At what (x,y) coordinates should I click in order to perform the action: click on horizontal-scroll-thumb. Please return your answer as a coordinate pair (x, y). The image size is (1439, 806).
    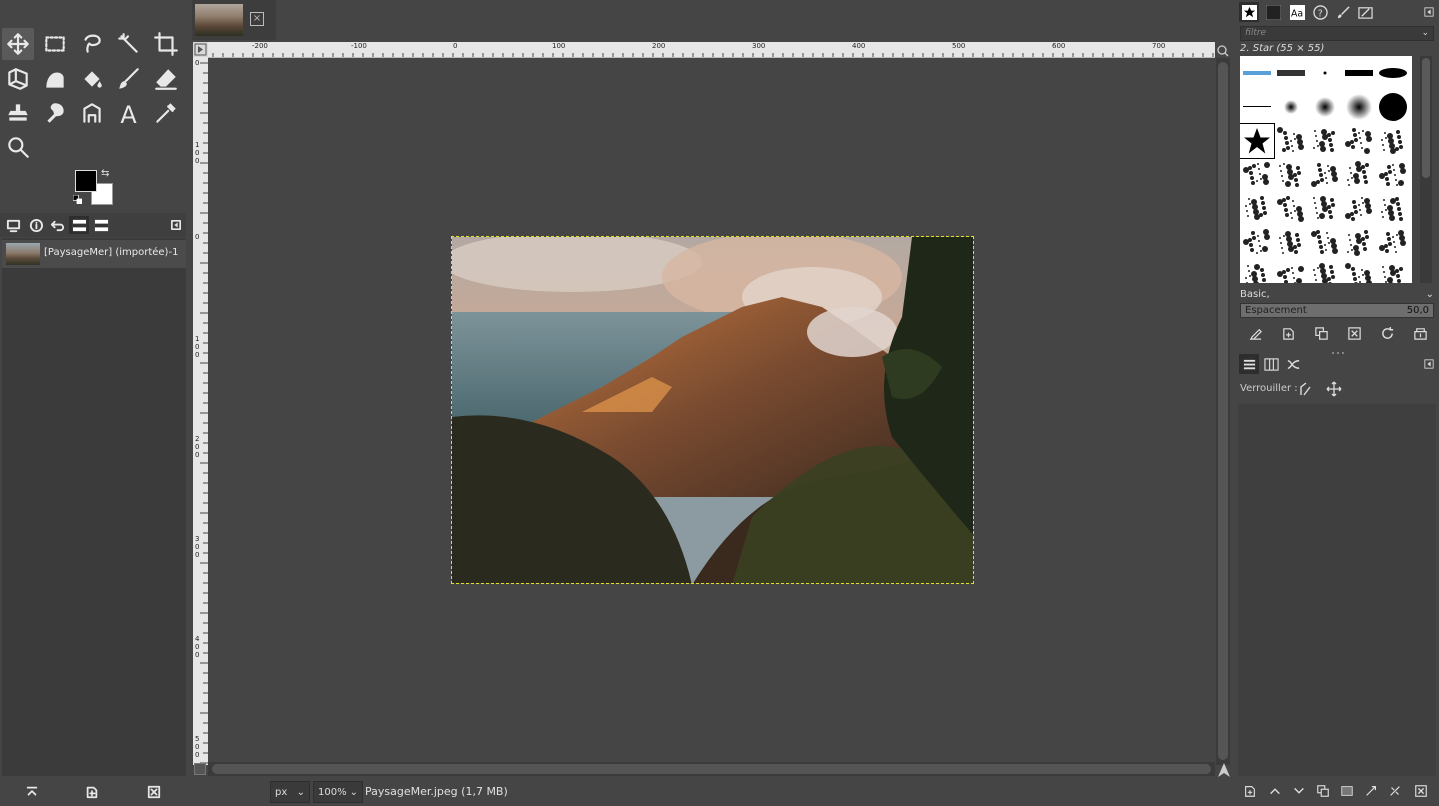
    Looking at the image, I should click on (711, 769).